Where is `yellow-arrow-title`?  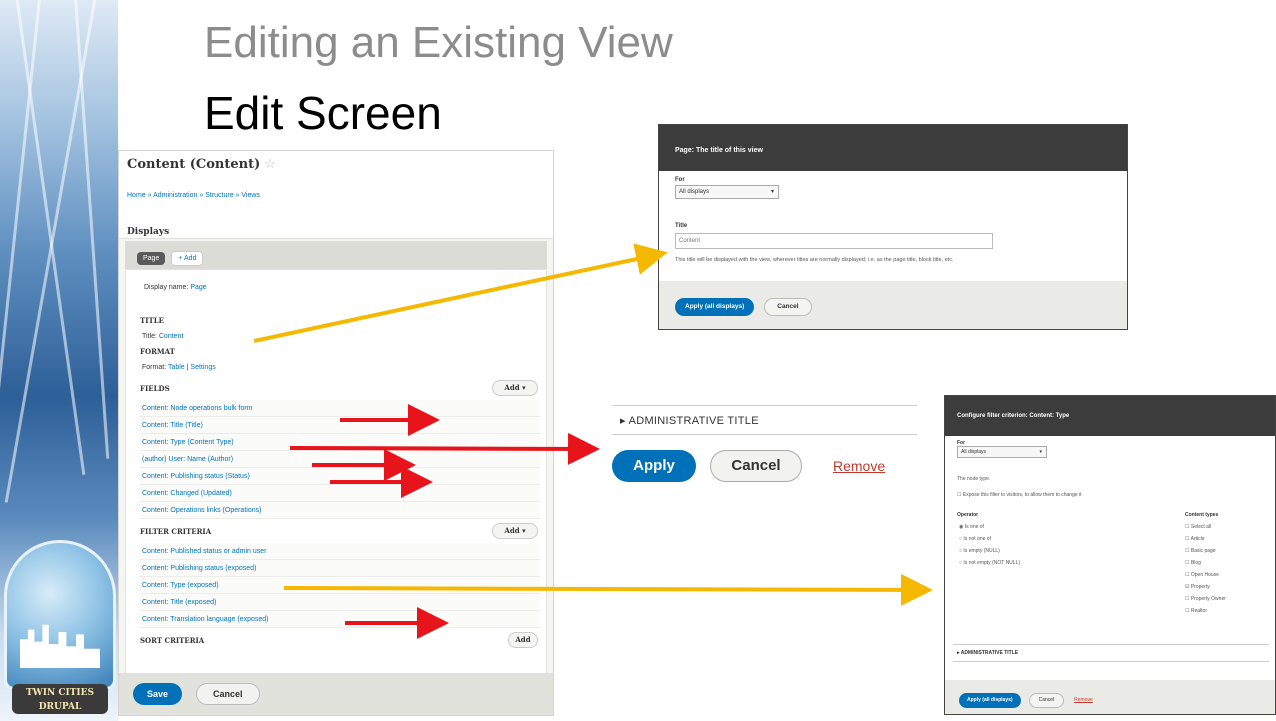
yellow-arrow-title is located at coordinates (460, 293).